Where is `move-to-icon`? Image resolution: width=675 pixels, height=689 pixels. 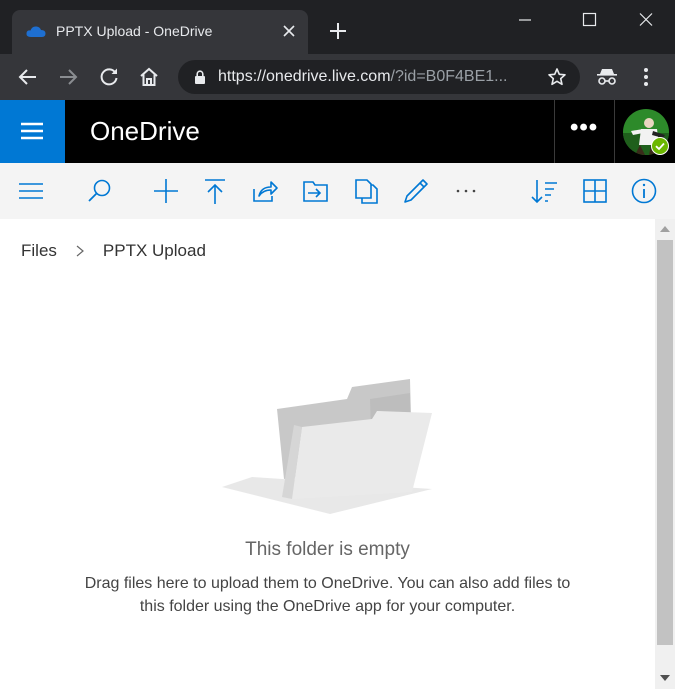
move-to-icon is located at coordinates (316, 191).